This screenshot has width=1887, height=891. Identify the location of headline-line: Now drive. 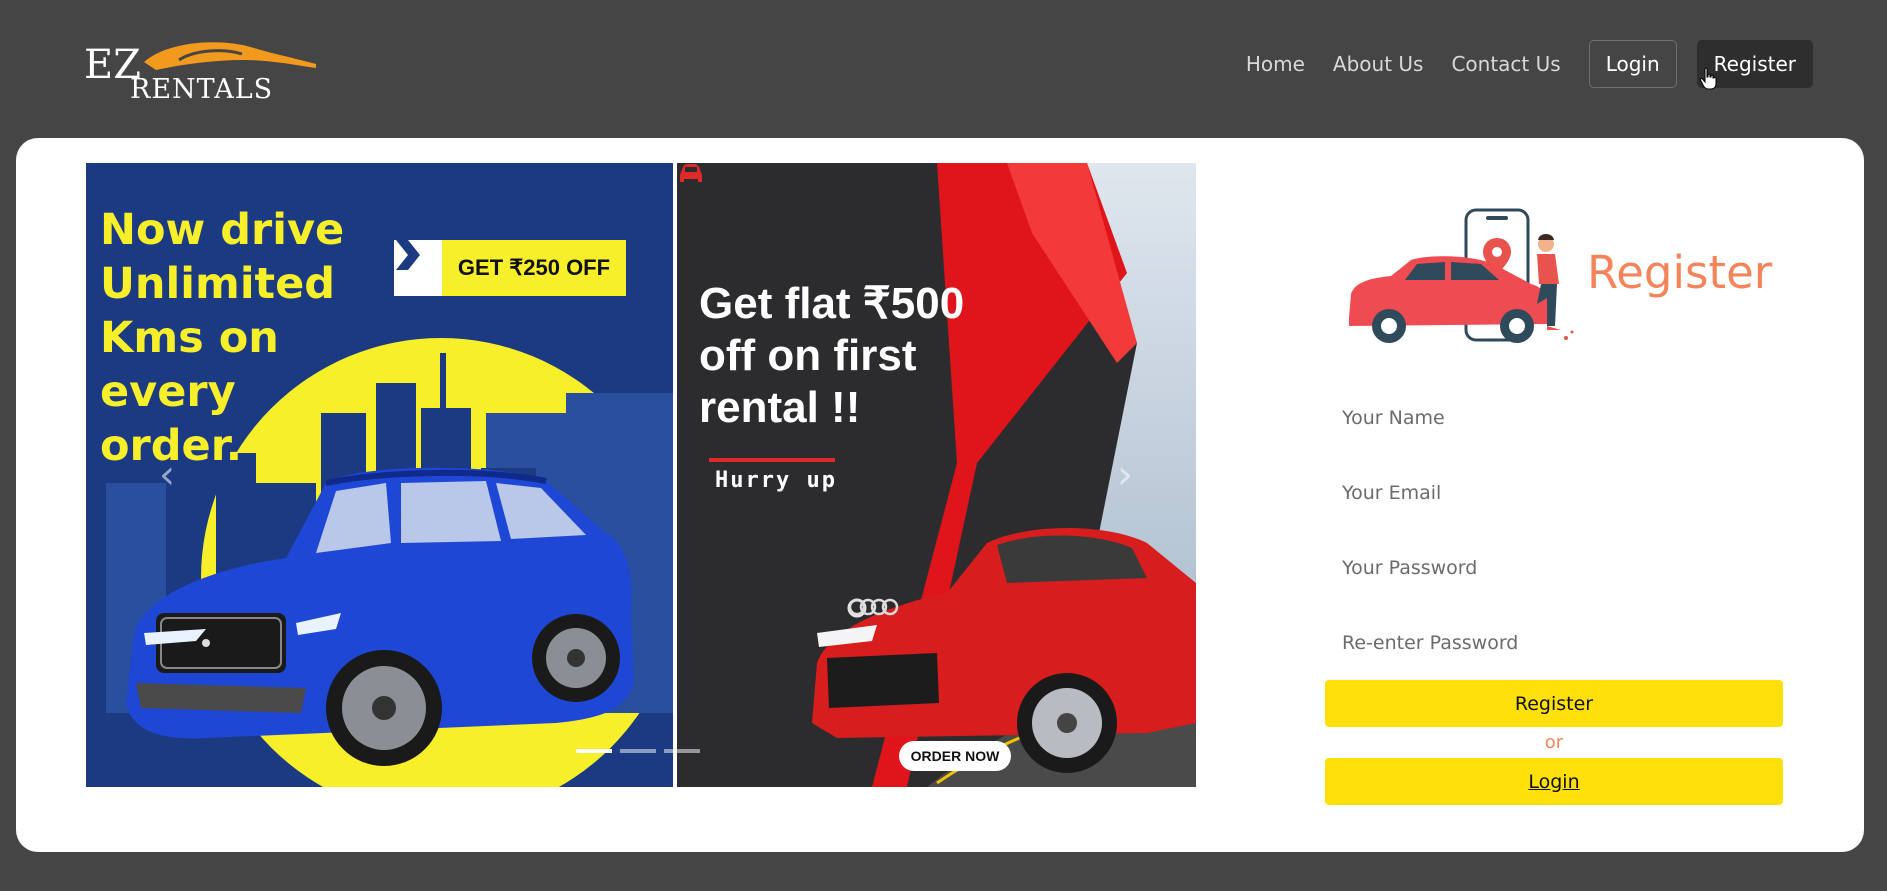
(222, 230).